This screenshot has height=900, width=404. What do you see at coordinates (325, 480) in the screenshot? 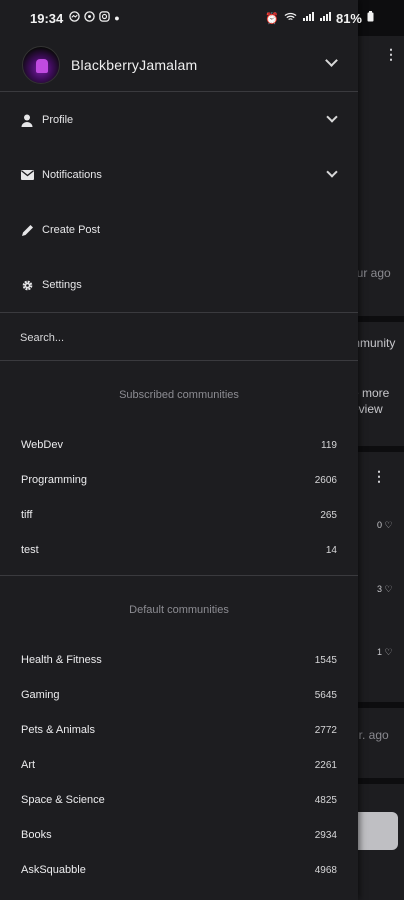
I see `community-count: 2606` at bounding box center [325, 480].